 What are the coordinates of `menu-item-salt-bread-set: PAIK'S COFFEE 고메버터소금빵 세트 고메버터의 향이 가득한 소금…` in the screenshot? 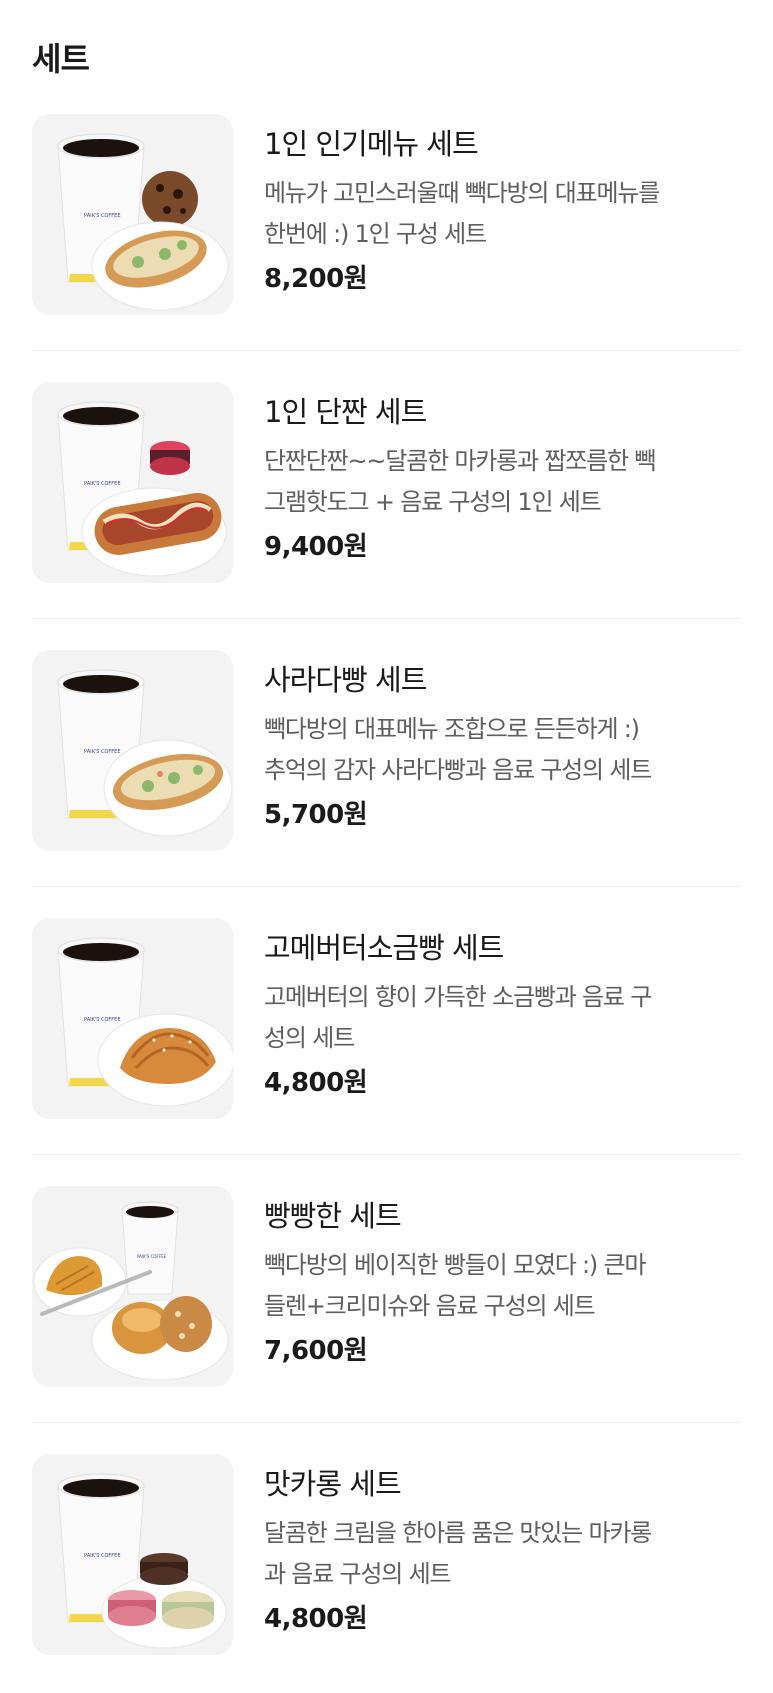 It's located at (386, 1052).